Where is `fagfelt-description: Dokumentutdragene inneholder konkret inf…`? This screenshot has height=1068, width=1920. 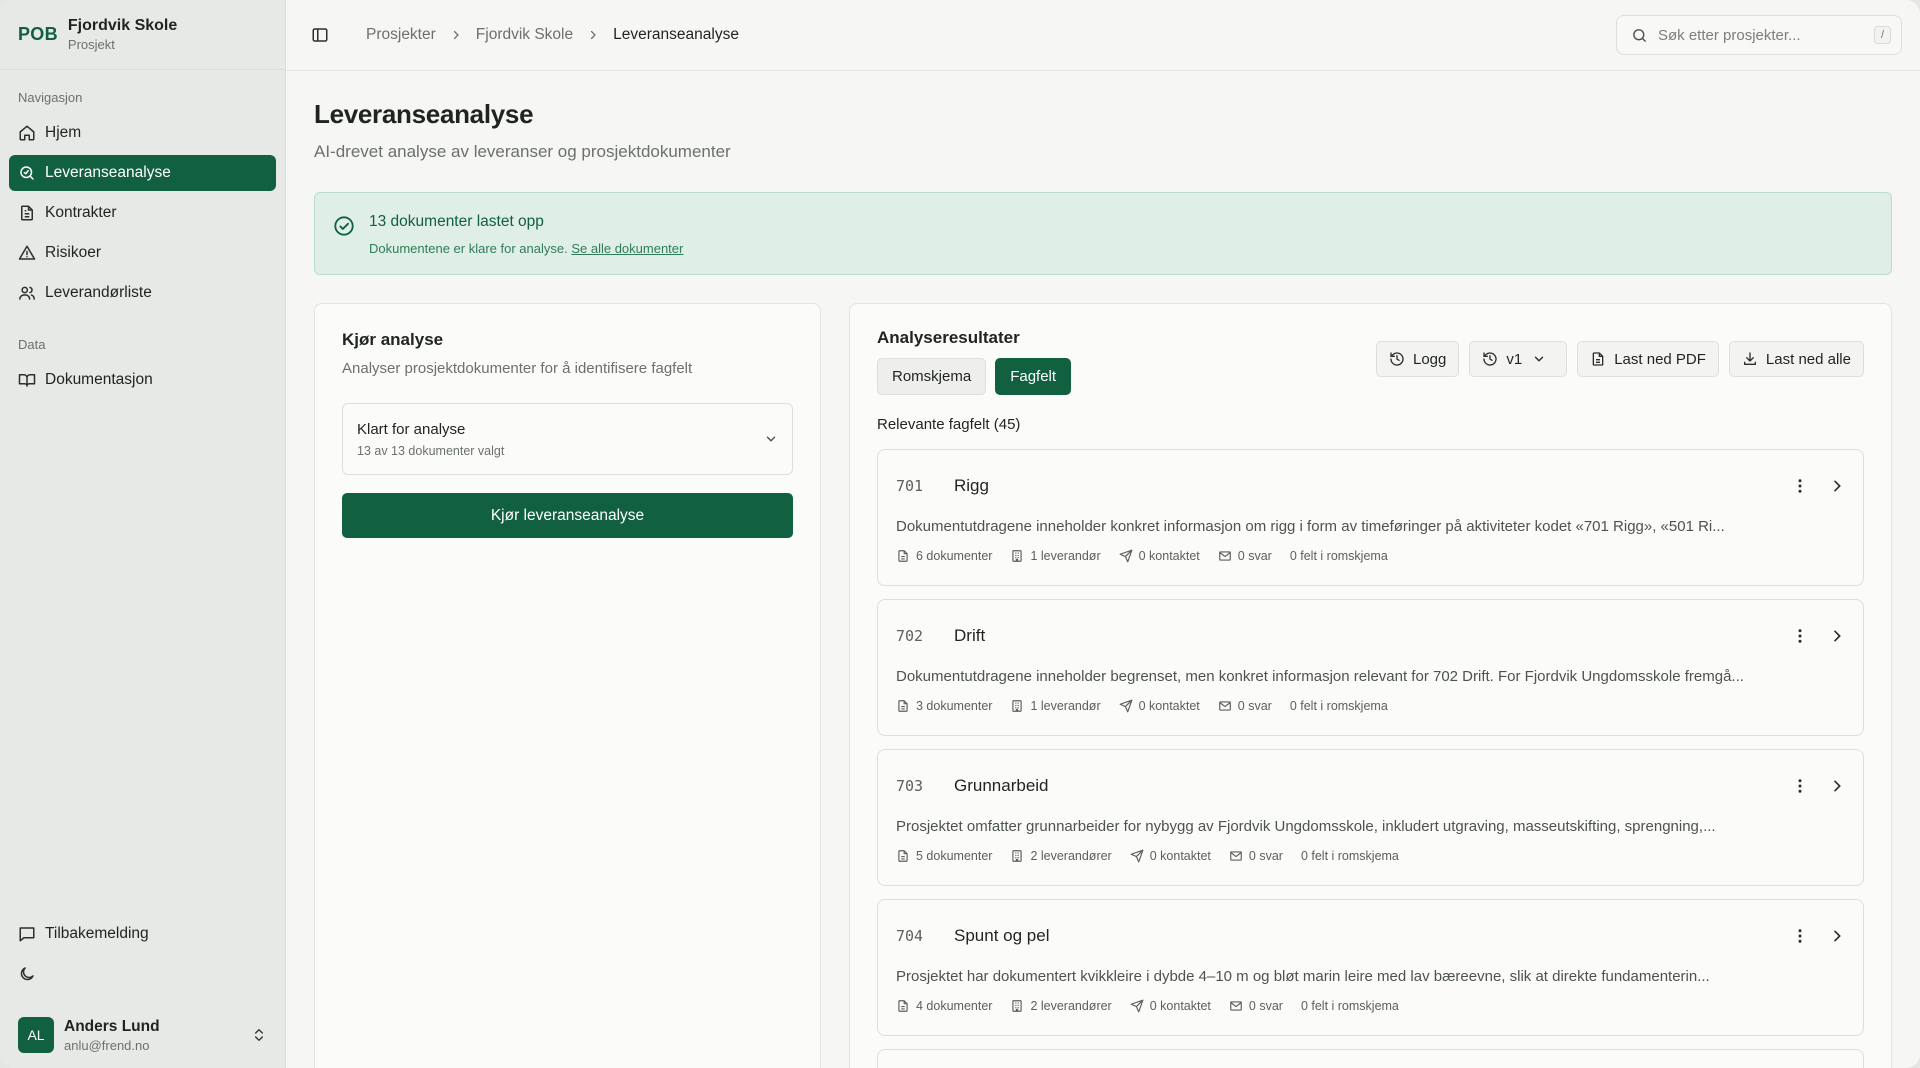
fagfelt-description: Dokumentutdragene inneholder konkret inf… is located at coordinates (1310, 526).